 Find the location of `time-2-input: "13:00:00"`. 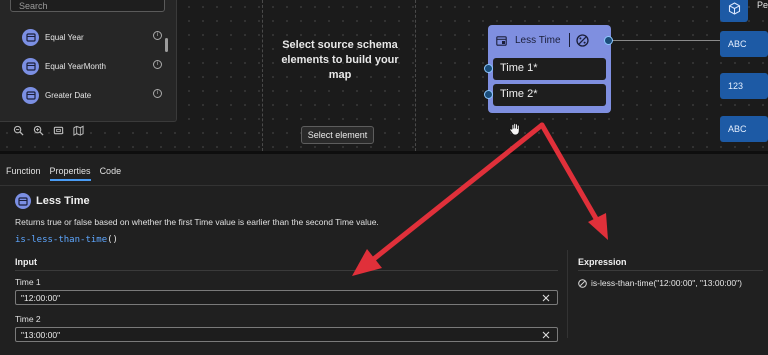

time-2-input: "13:00:00" is located at coordinates (286, 334).